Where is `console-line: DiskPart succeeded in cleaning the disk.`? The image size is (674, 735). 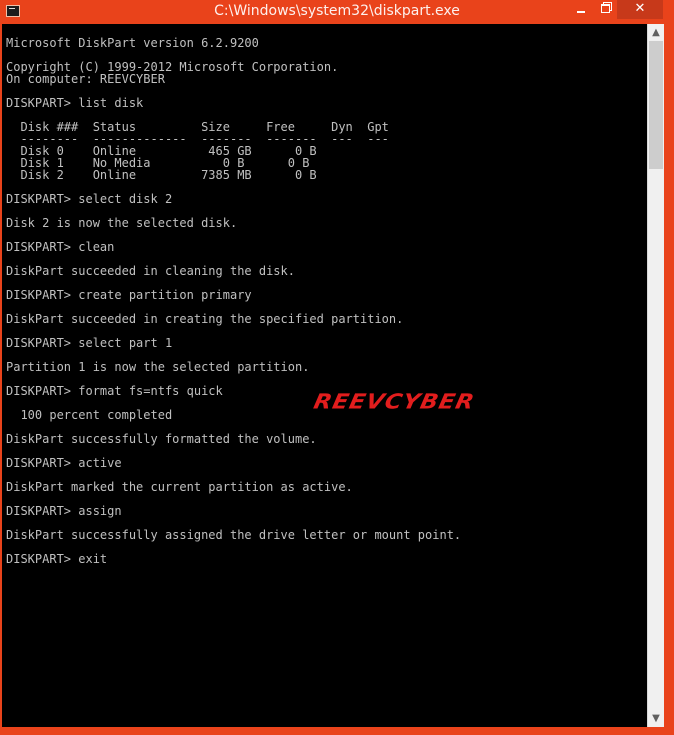
console-line: DiskPart succeeded in cleaning the disk. is located at coordinates (150, 271).